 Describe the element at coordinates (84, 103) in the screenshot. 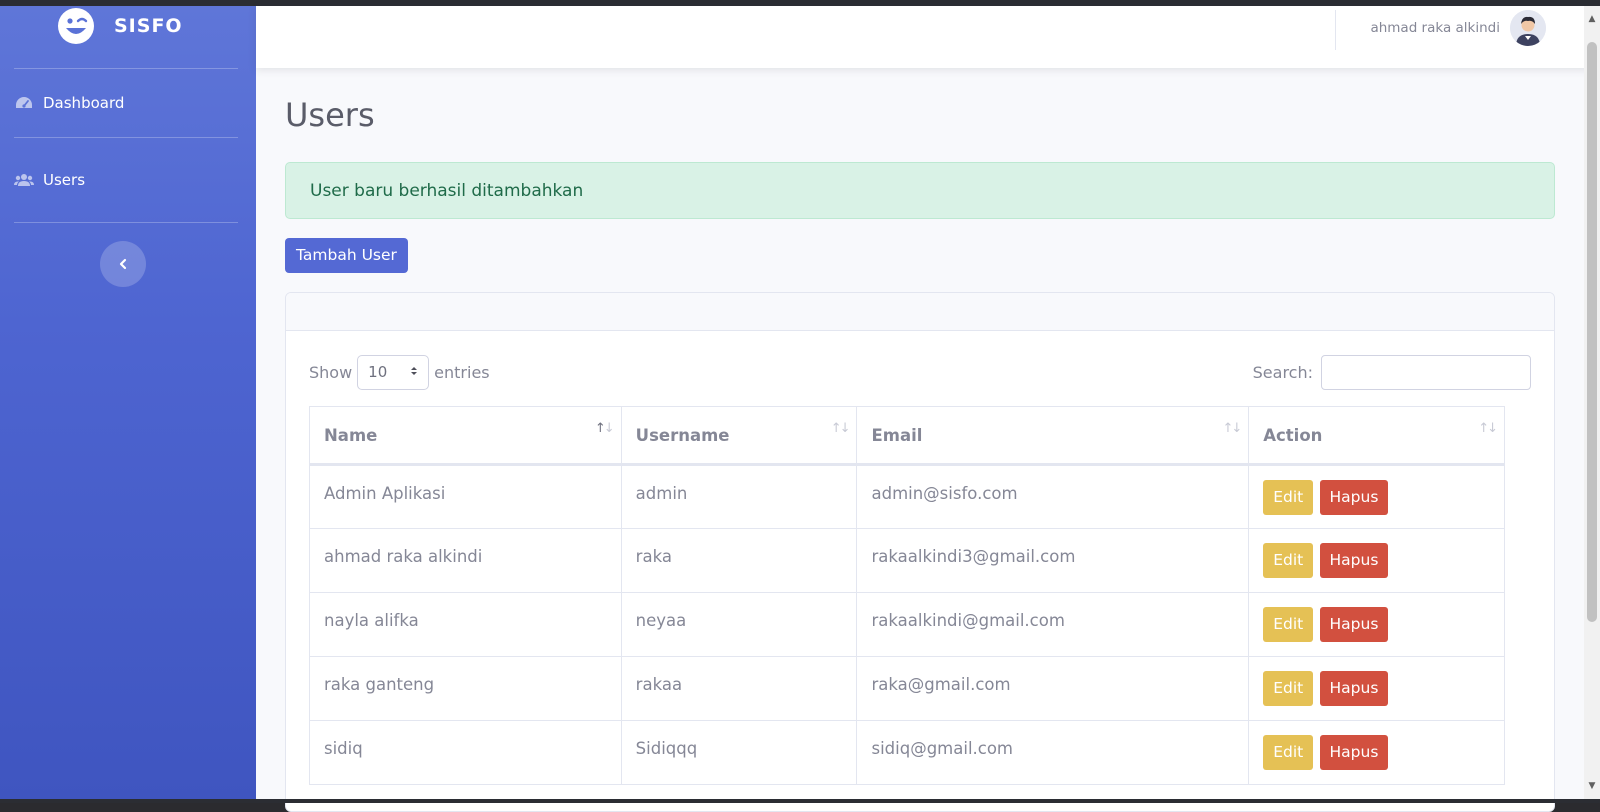

I see `sidebar-item-label: Dashboard` at that location.